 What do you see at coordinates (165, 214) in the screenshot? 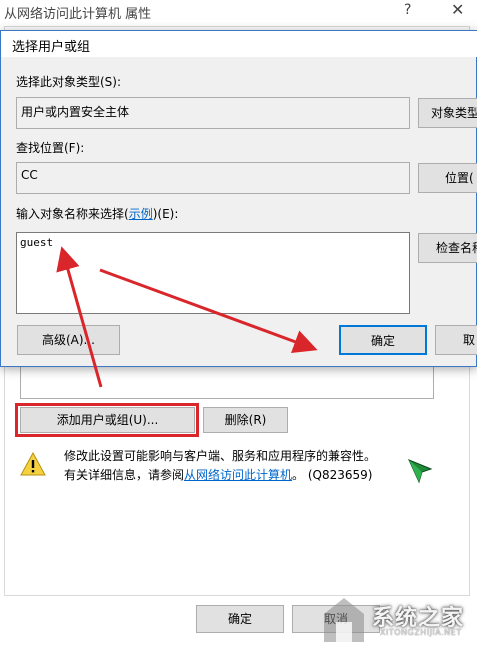
I see `object-names-label-suffix: )(E):` at bounding box center [165, 214].